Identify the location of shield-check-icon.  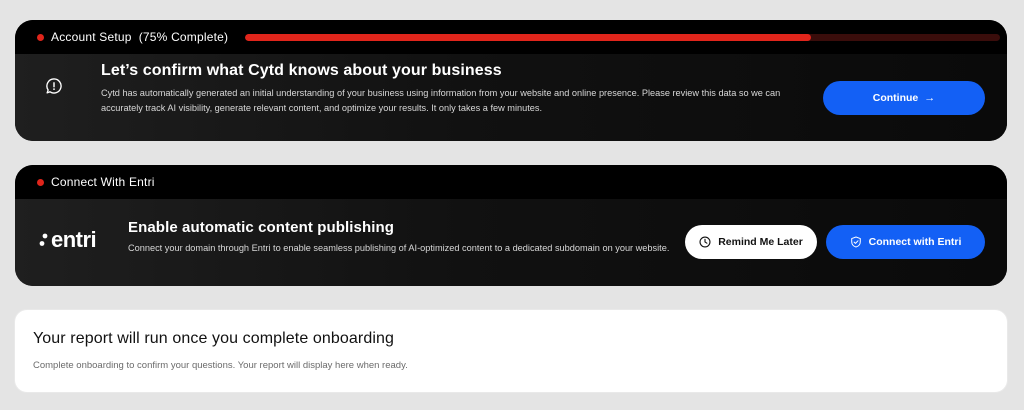
(855, 242).